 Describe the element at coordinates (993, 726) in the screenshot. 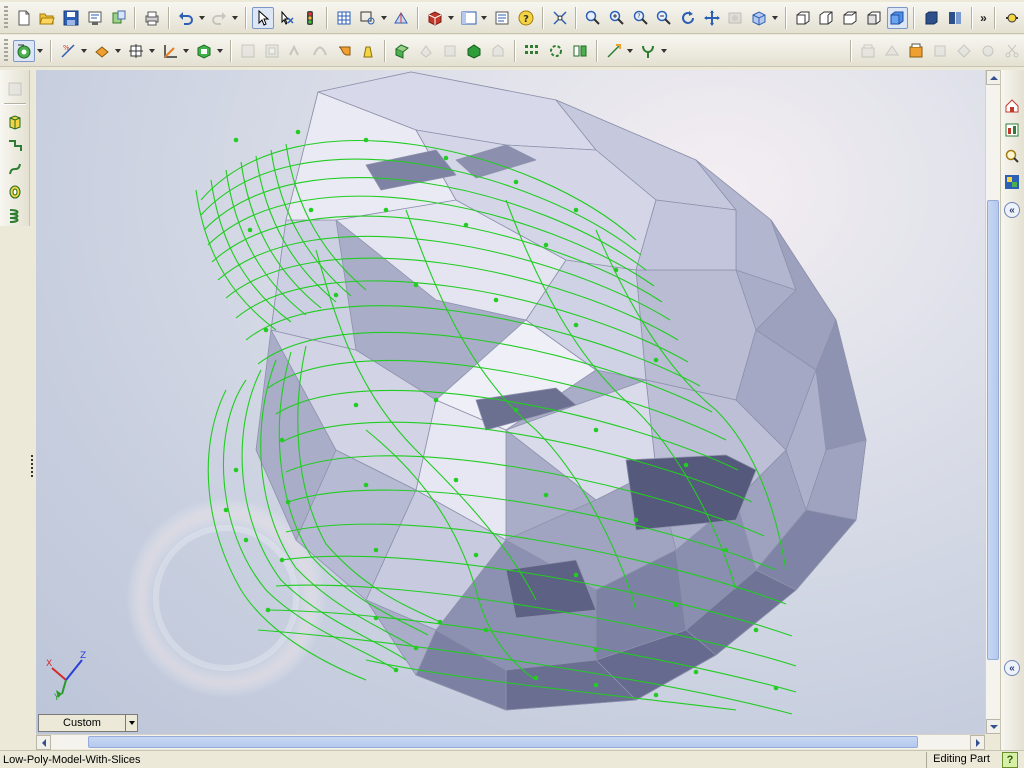

I see `scroll-down-button` at that location.